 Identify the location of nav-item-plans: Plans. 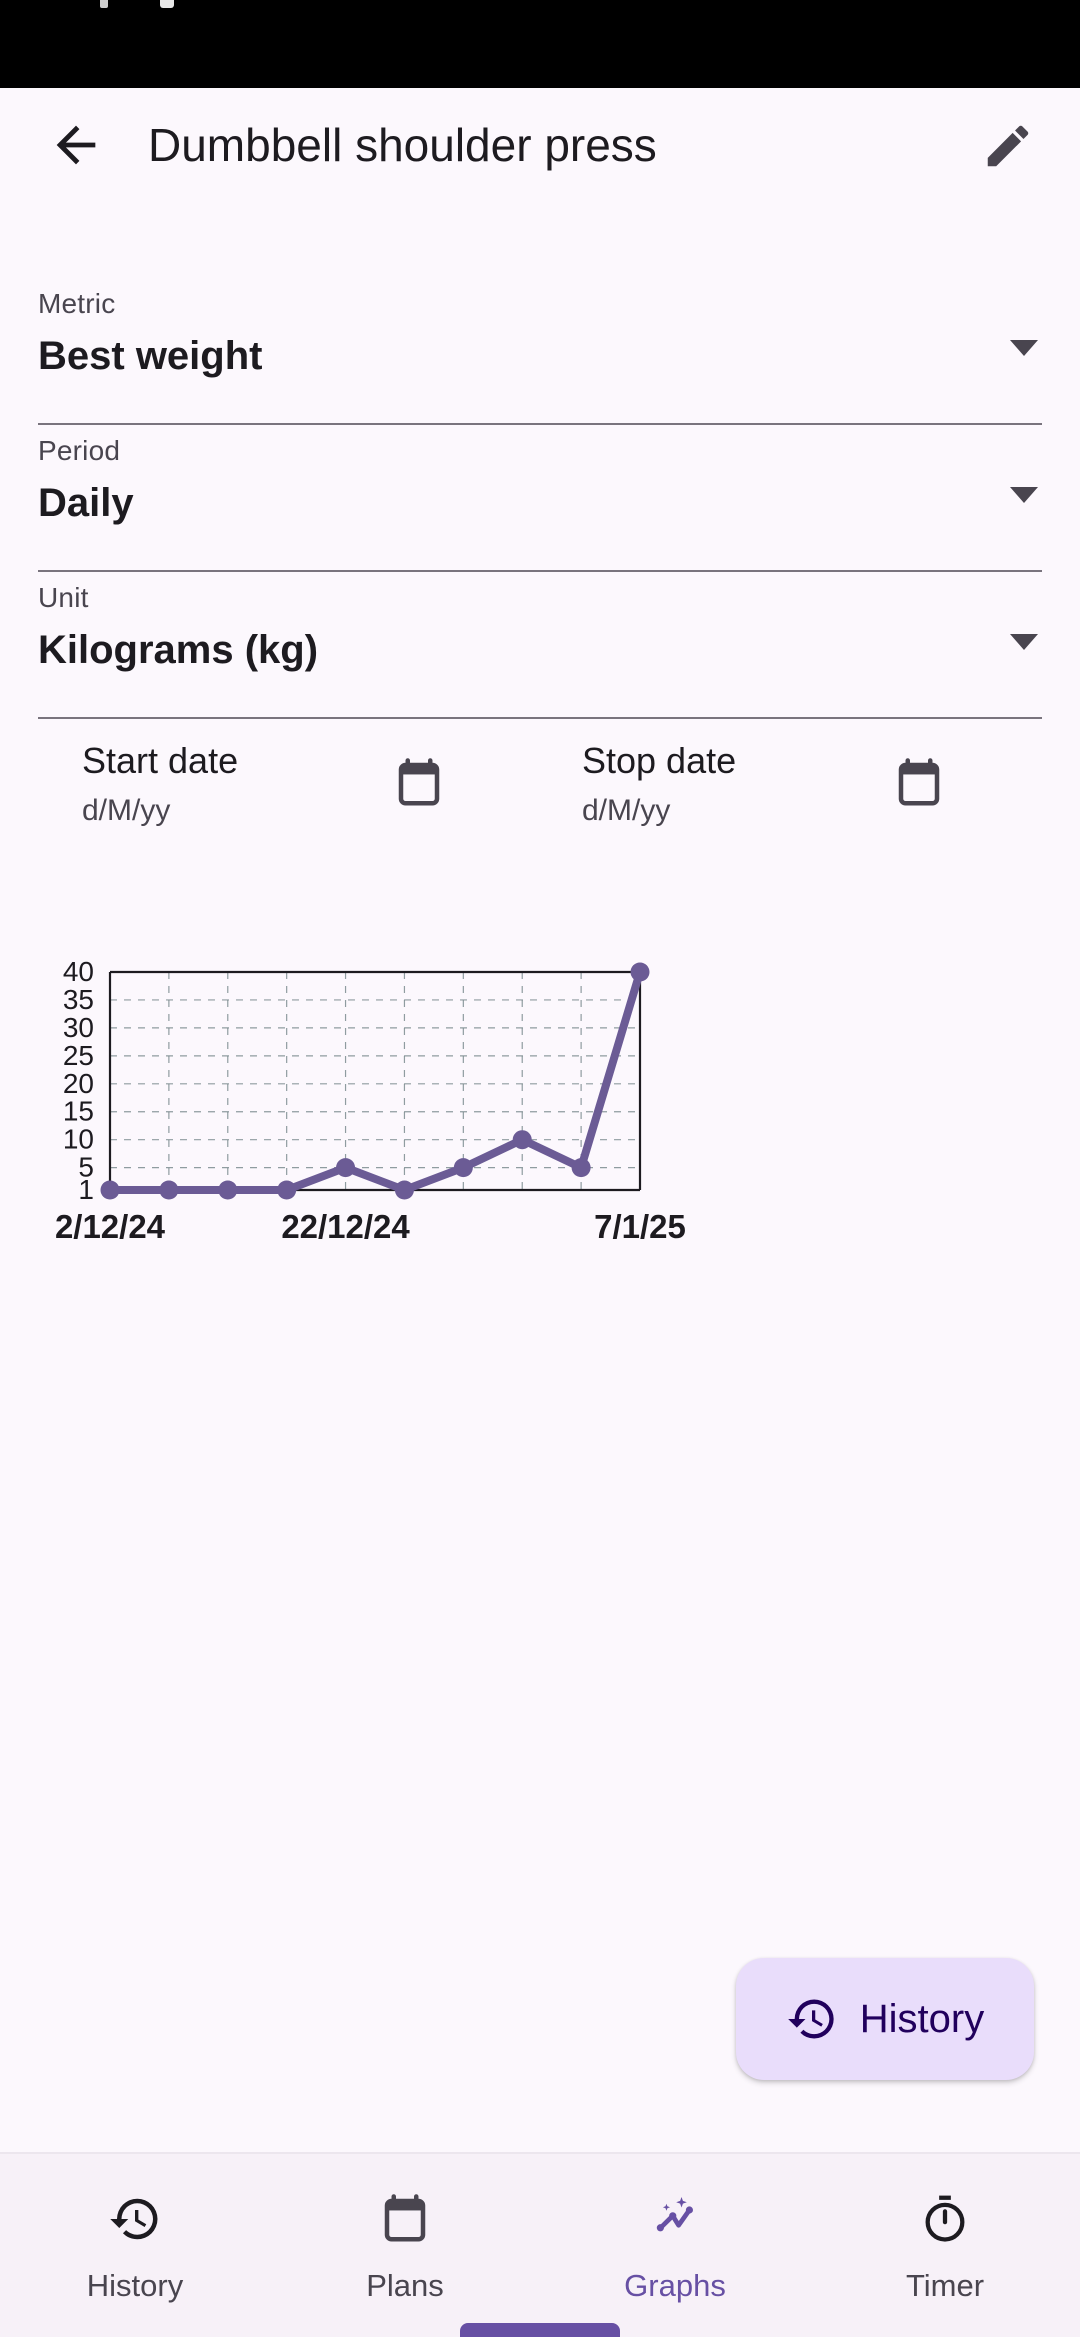
(405, 2244).